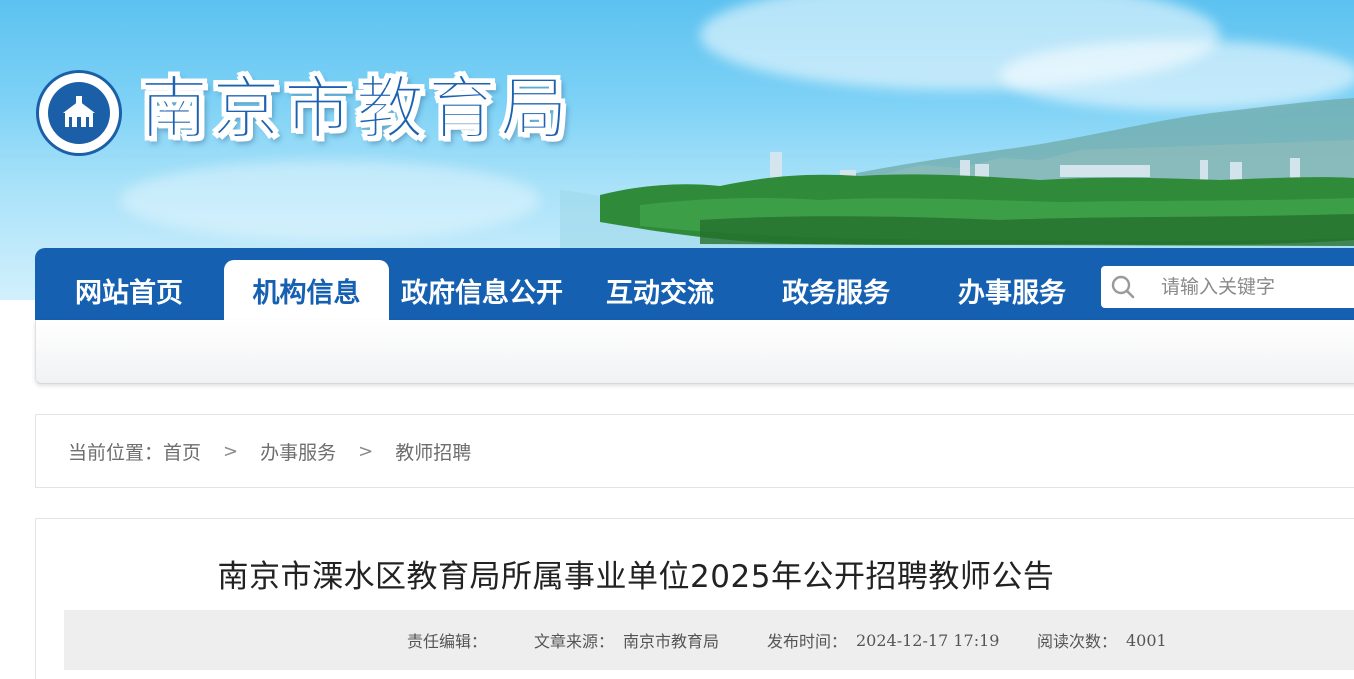  I want to click on main-nav: 网站首页 机构信息 政府信息公开 互动交流 政务服务 办事服务, so click(694, 284).